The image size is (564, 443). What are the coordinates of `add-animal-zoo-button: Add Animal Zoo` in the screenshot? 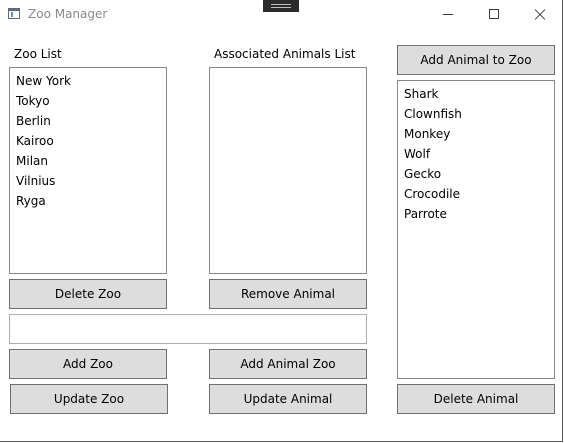 It's located at (288, 364).